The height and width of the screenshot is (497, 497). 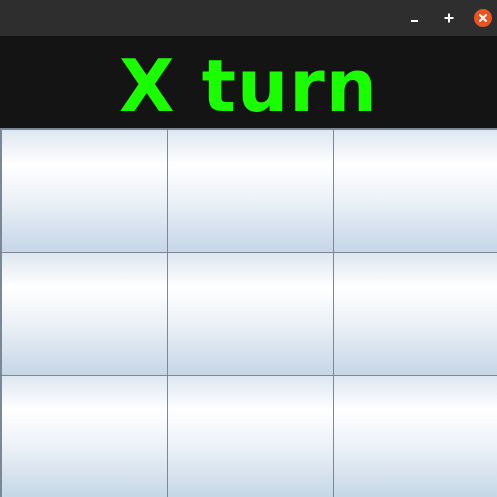 I want to click on minimize-button, so click(x=415, y=18).